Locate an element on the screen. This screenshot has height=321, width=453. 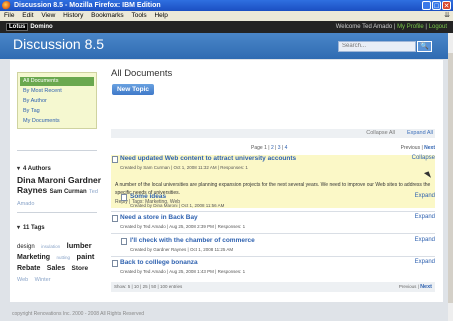
tags-header: ▾ 11 Tags is located at coordinates (31, 227).